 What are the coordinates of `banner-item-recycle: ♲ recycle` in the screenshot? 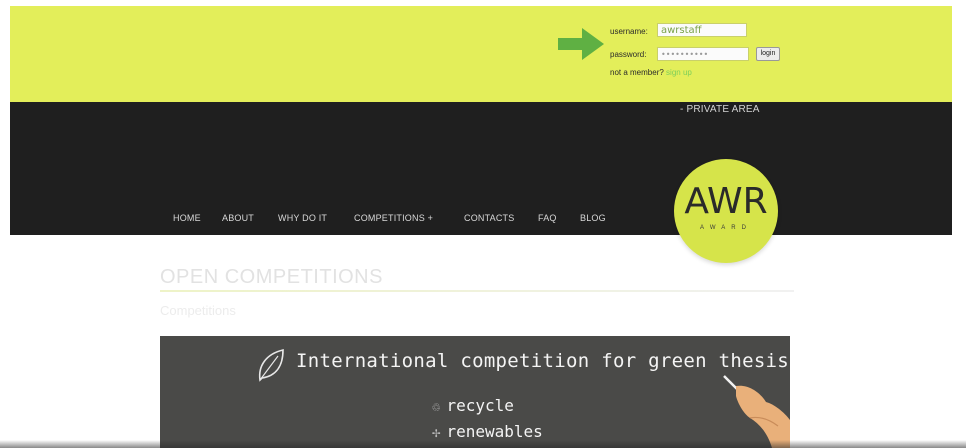 It's located at (473, 405).